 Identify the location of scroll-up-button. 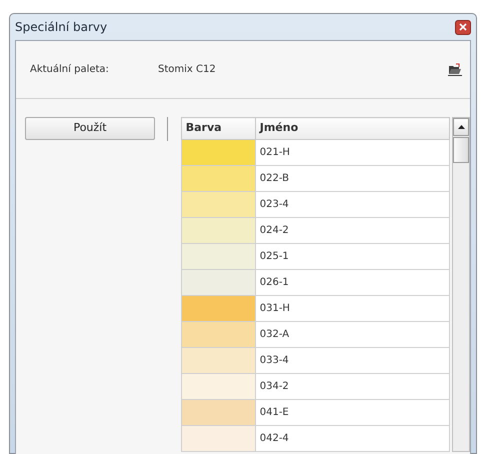
(461, 127).